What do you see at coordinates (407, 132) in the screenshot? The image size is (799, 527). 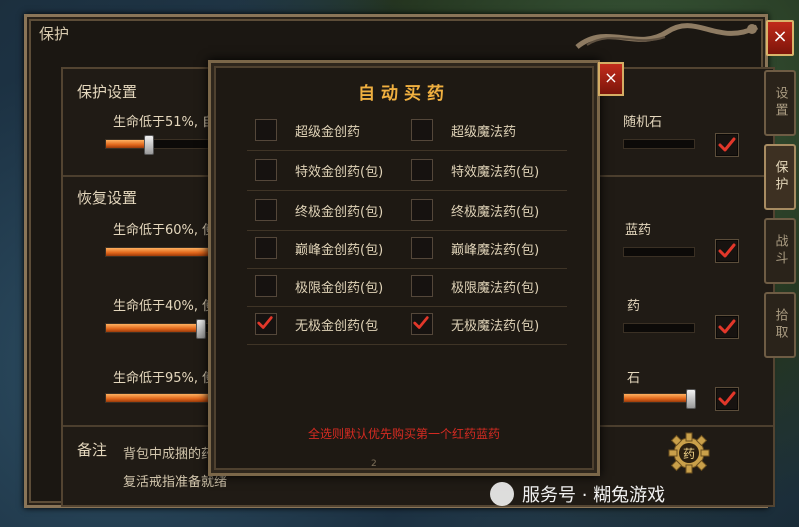 I see `potion-row: 超级金创药 超级魔法药` at bounding box center [407, 132].